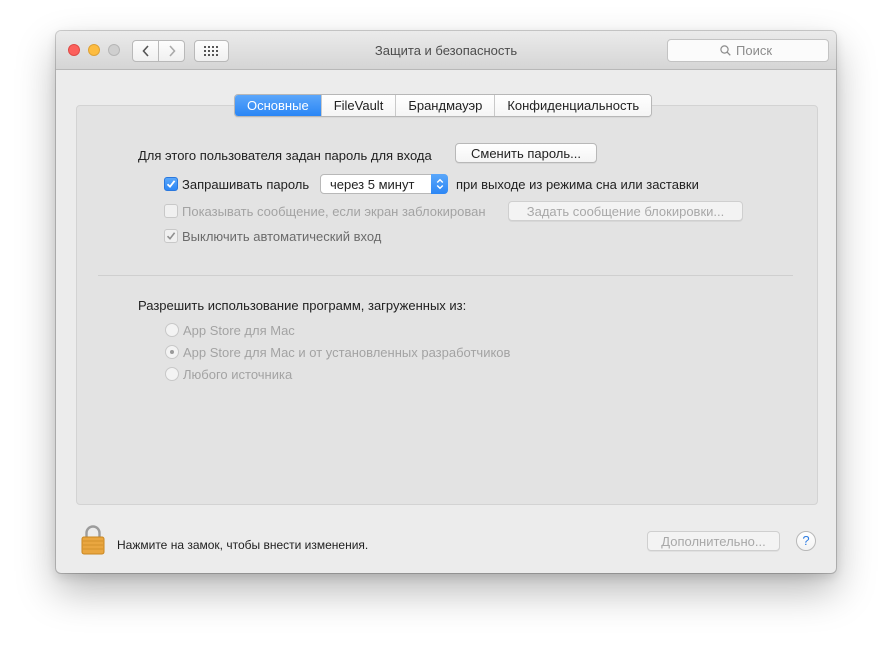 This screenshot has width=892, height=654. What do you see at coordinates (245, 184) in the screenshot?
I see `require-password-label: Запрашивать пароль` at bounding box center [245, 184].